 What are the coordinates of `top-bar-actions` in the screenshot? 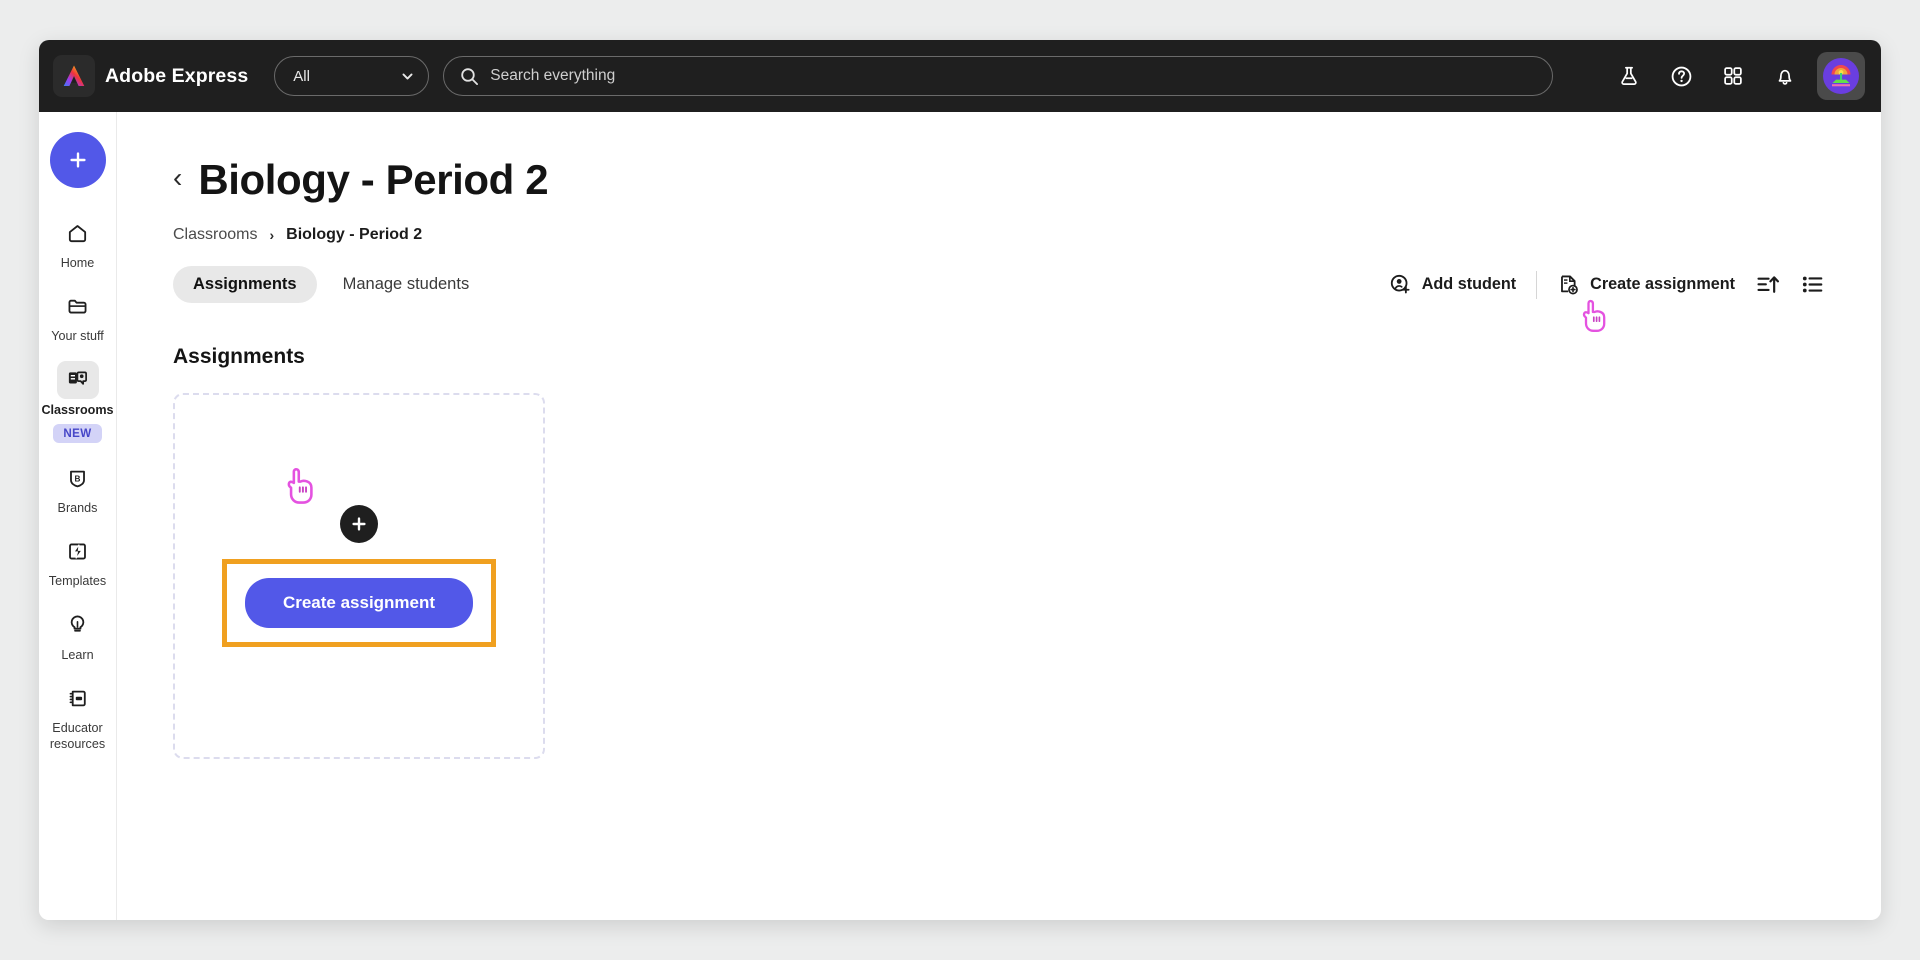 It's located at (1724, 76).